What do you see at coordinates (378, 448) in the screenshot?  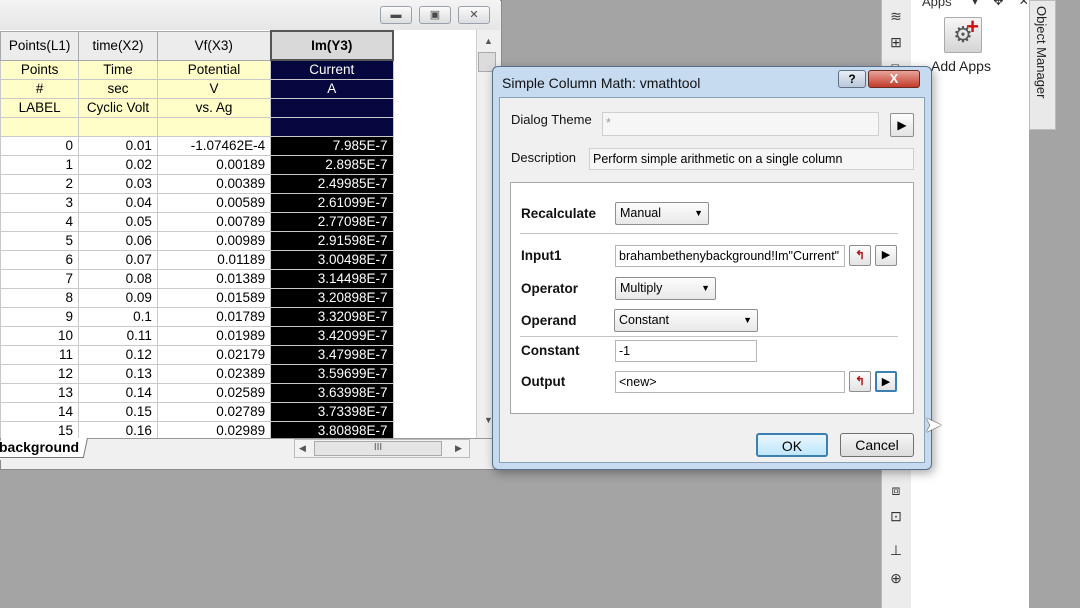 I see `horizontal-scroll-thumb: III` at bounding box center [378, 448].